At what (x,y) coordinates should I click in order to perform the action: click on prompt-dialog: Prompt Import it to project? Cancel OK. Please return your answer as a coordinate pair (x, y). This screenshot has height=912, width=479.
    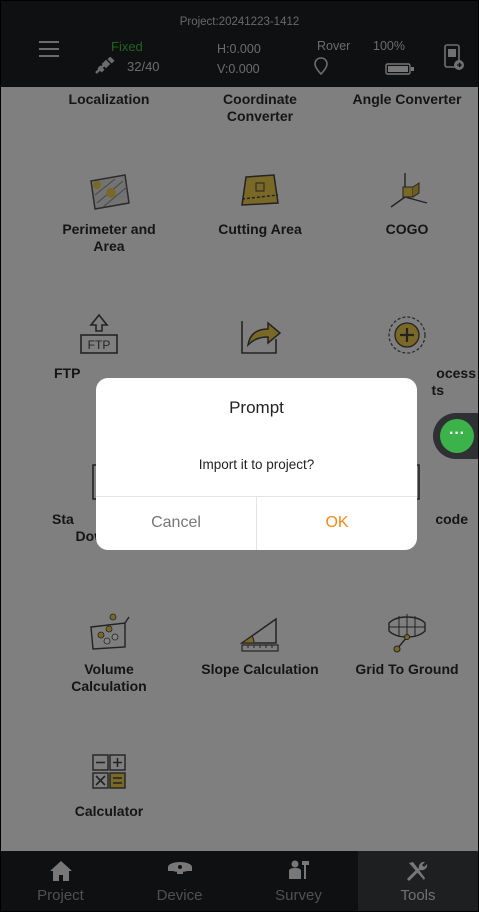
    Looking at the image, I should click on (256, 464).